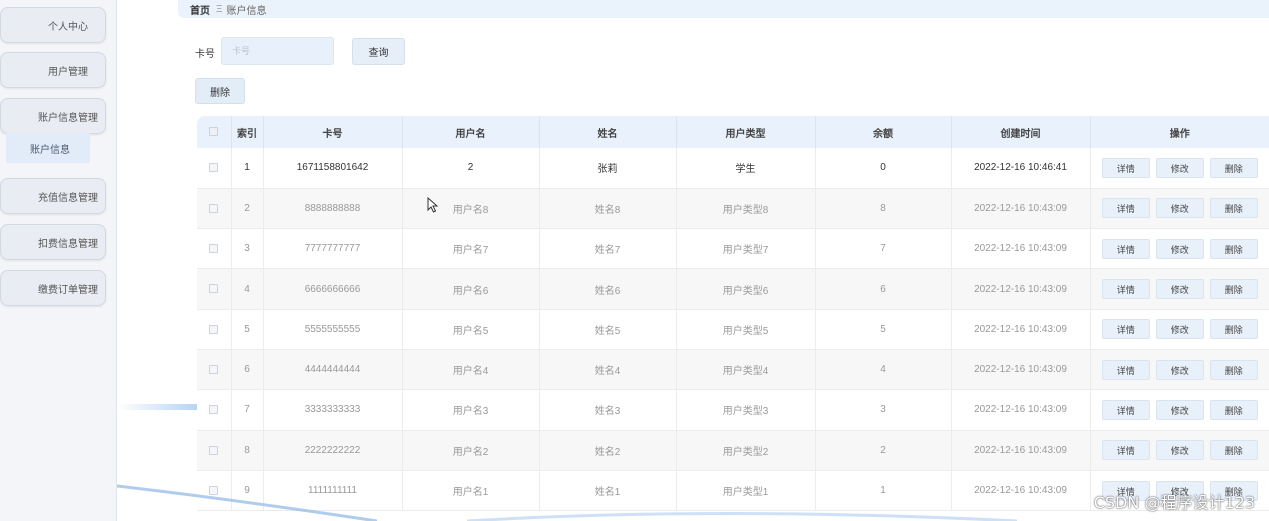 Image resolution: width=1269 pixels, height=521 pixels. What do you see at coordinates (746, 369) in the screenshot?
I see `cell-user-type: 用户类型4` at bounding box center [746, 369].